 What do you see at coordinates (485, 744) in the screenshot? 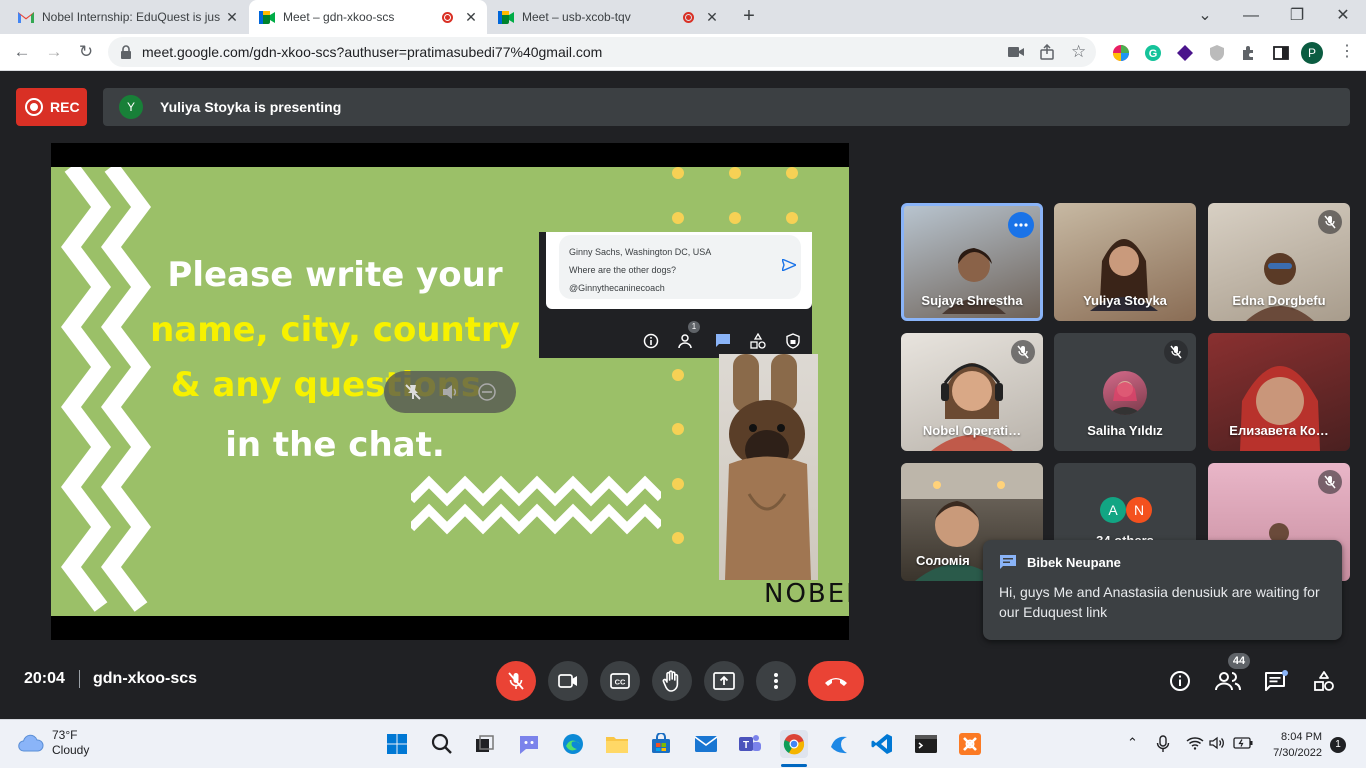
I see `task-view-button` at bounding box center [485, 744].